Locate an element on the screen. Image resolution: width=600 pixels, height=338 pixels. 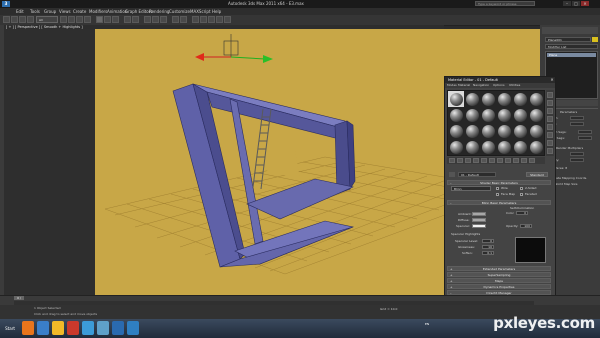
mat-menu-material: Material is located at coordinates (464, 85).